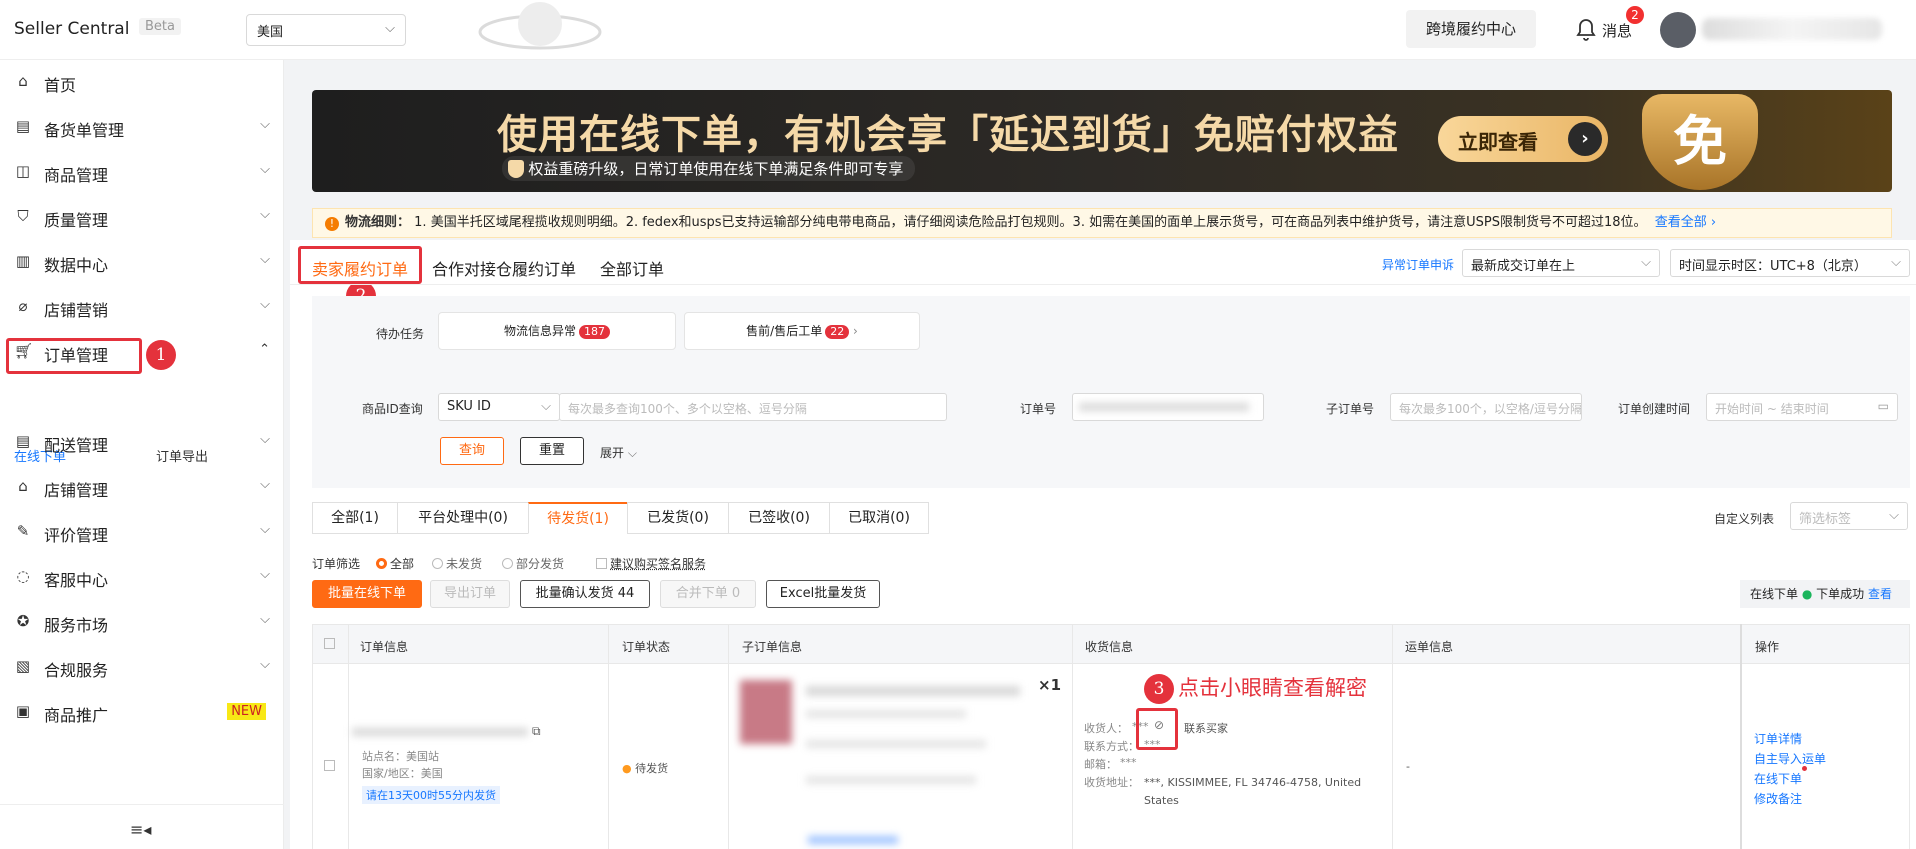 The height and width of the screenshot is (849, 1916). What do you see at coordinates (402, 564) in the screenshot?
I see `radio-label: 全部` at bounding box center [402, 564].